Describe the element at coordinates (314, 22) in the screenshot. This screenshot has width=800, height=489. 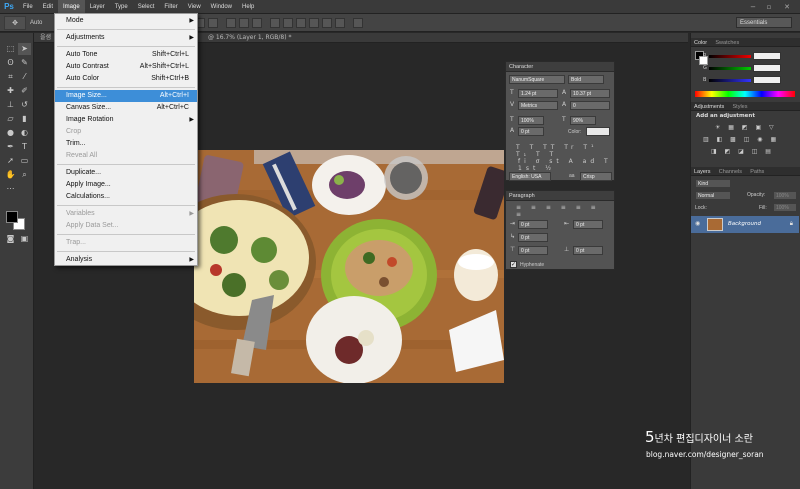
I see `distribute-left-icon` at that location.